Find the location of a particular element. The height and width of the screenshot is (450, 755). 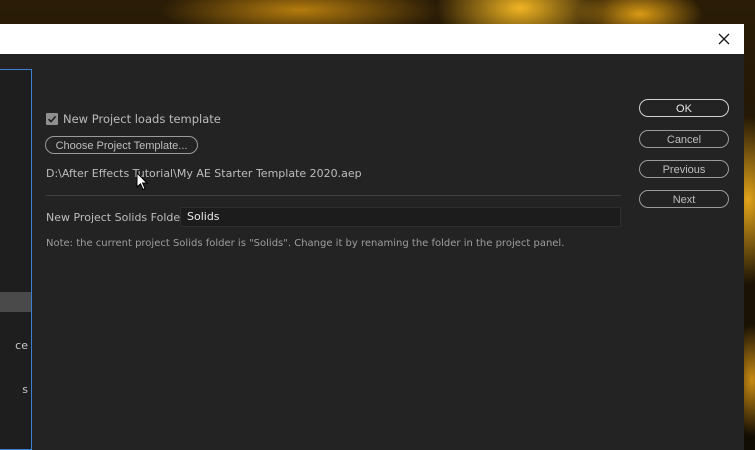

category-list: ce s is located at coordinates (16, 259).